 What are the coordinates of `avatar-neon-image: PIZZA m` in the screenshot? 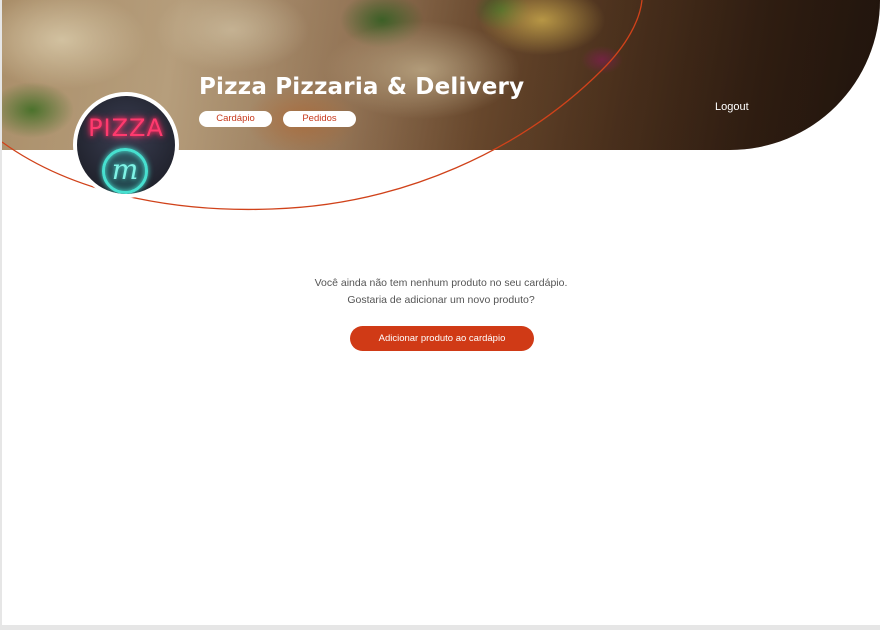 It's located at (126, 145).